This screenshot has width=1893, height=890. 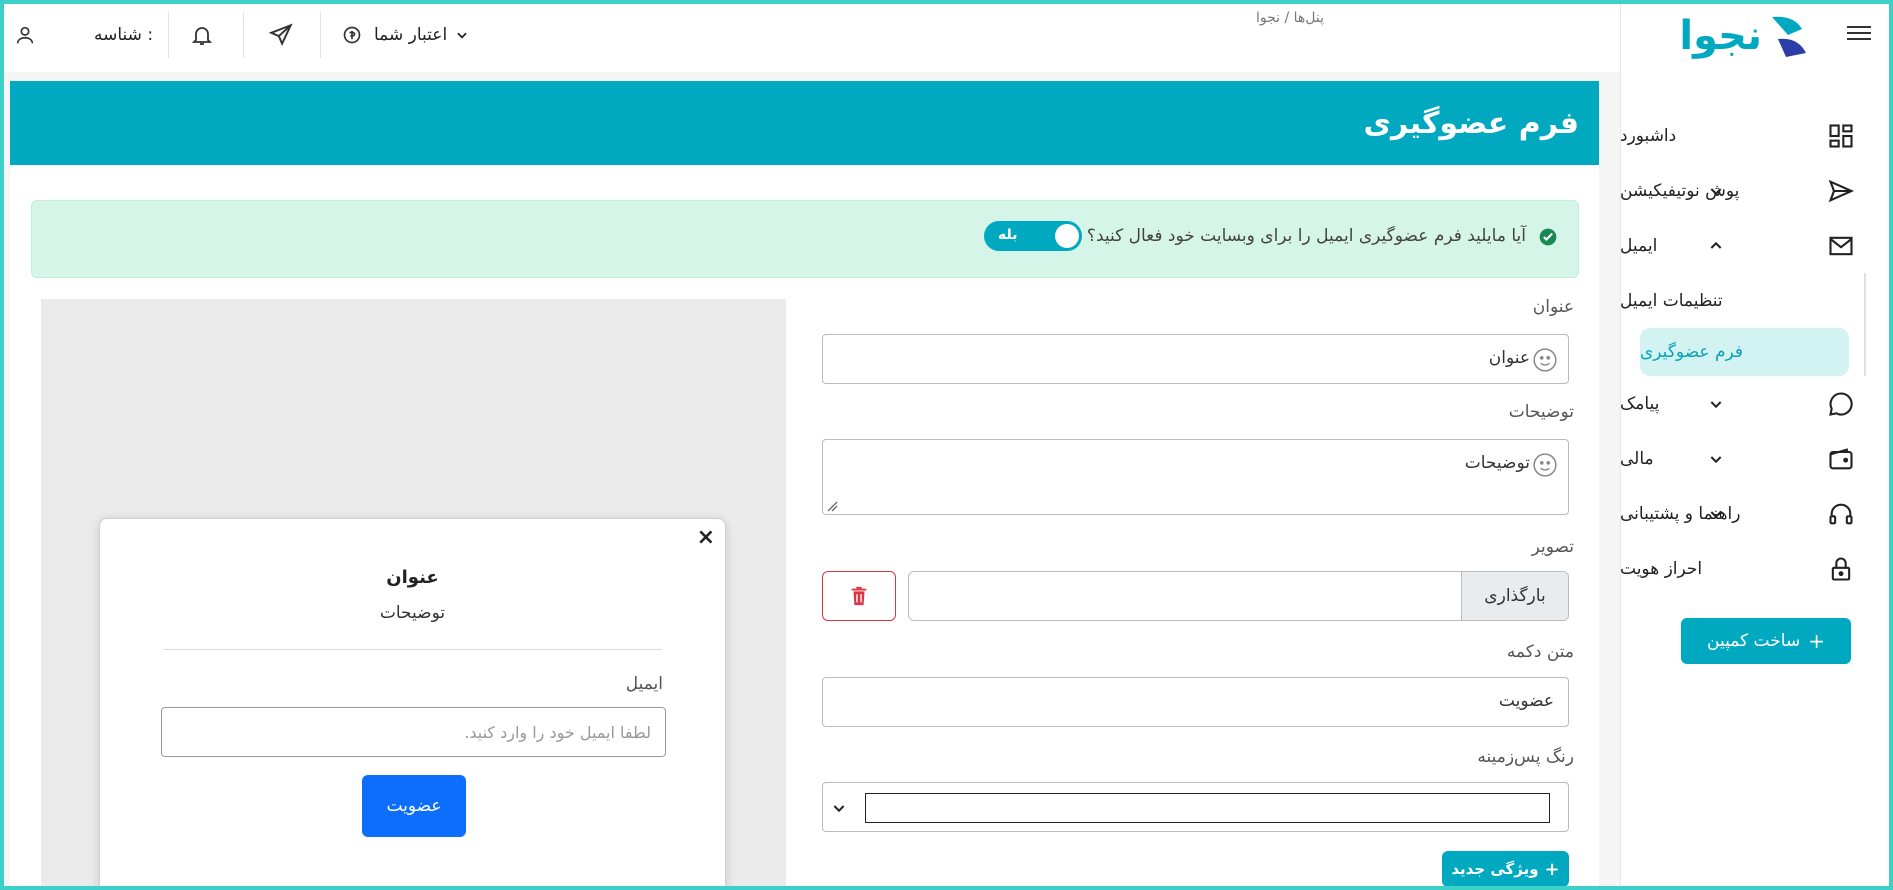 What do you see at coordinates (644, 684) in the screenshot?
I see `preview-email-label: ایمیل` at bounding box center [644, 684].